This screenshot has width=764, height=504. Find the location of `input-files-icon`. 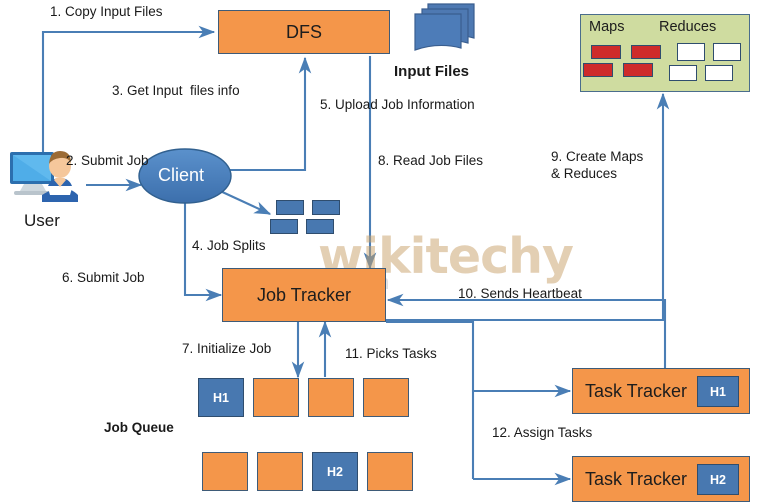

input-files-icon is located at coordinates (444, 27).